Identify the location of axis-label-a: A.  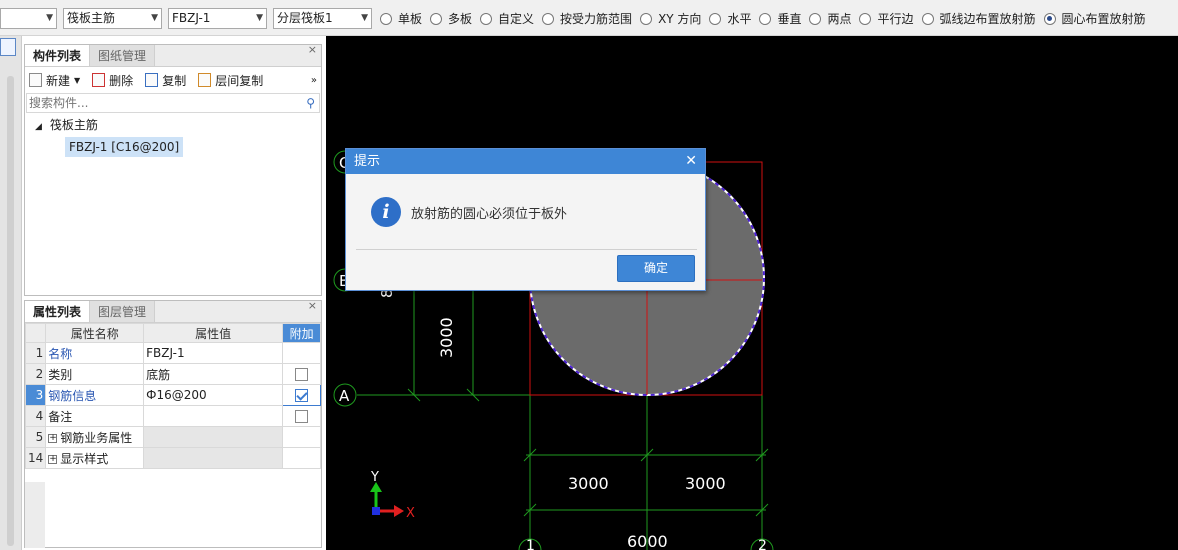
(344, 396).